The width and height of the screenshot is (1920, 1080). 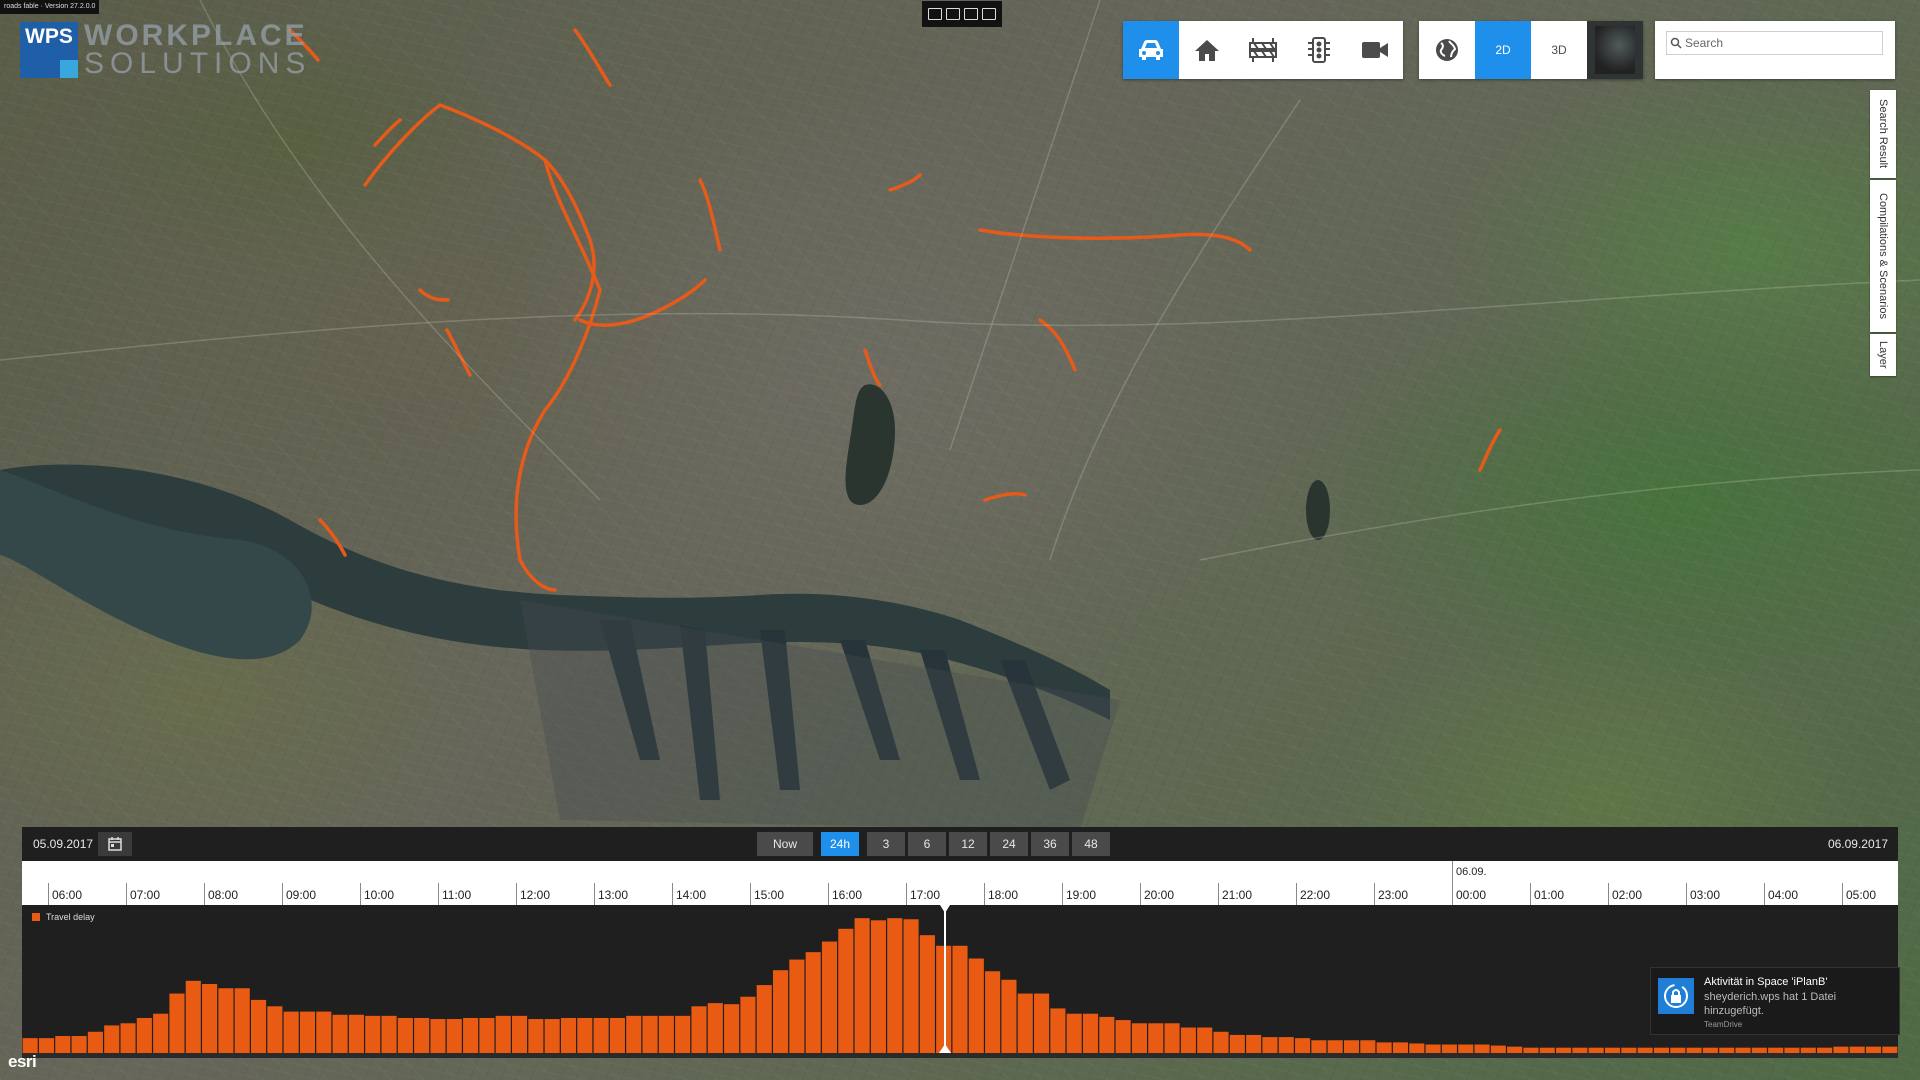 What do you see at coordinates (1447, 50) in the screenshot?
I see `globe-button` at bounding box center [1447, 50].